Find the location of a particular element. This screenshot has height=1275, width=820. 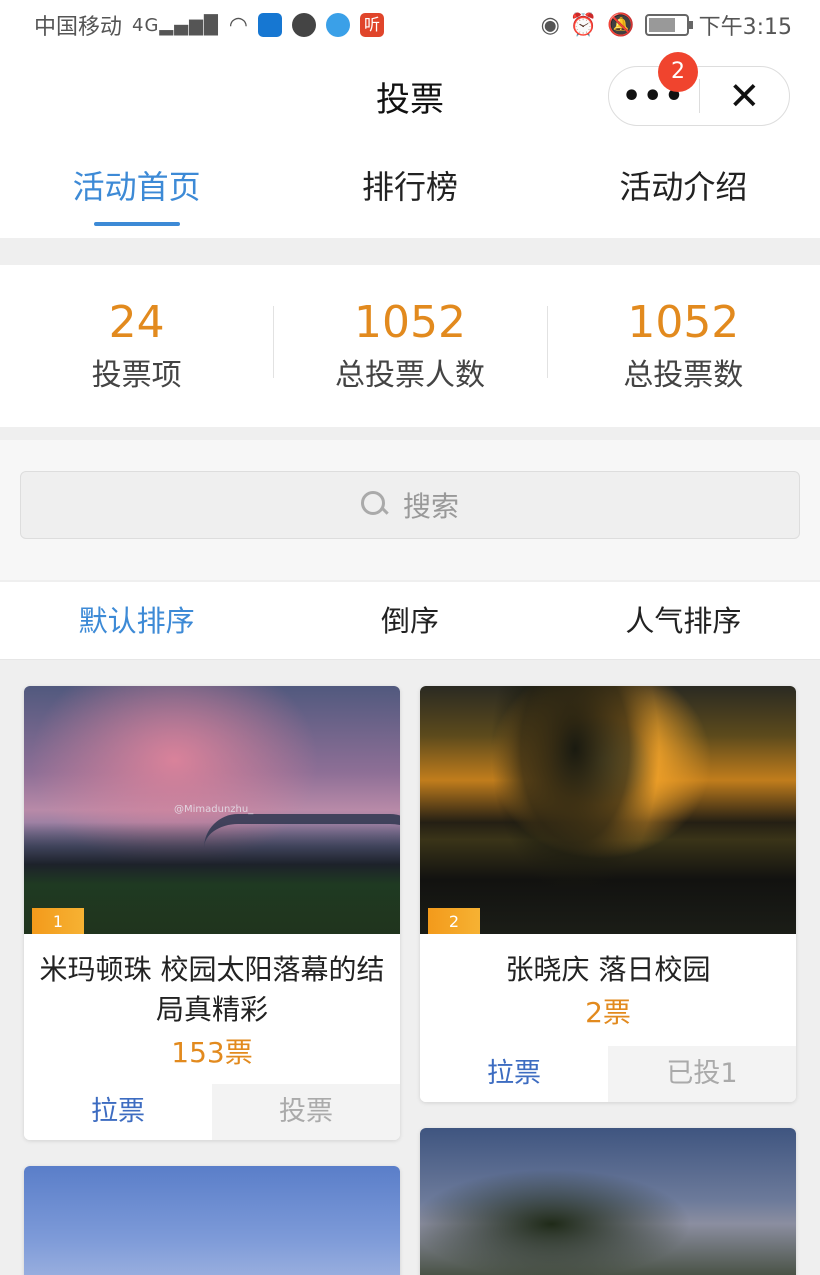

battery-icon is located at coordinates (668, 25).